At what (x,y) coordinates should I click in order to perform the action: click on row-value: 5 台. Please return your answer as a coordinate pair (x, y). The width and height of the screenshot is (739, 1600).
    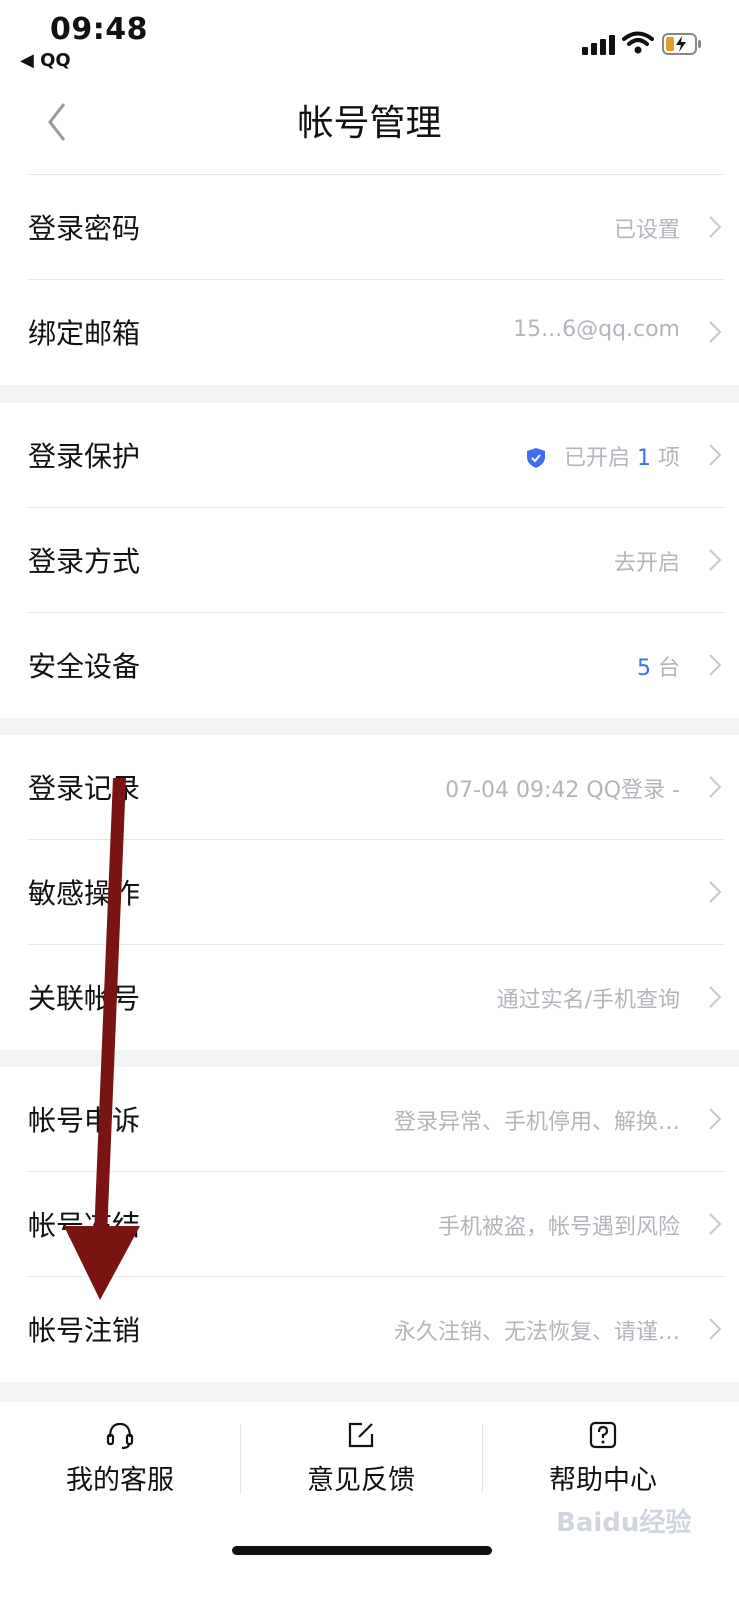
    Looking at the image, I should click on (658, 666).